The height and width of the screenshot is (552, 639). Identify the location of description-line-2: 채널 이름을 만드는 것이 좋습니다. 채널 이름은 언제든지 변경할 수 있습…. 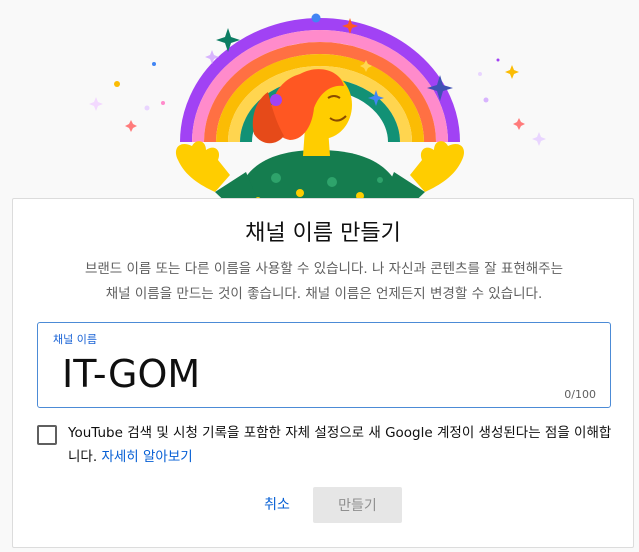
(324, 294).